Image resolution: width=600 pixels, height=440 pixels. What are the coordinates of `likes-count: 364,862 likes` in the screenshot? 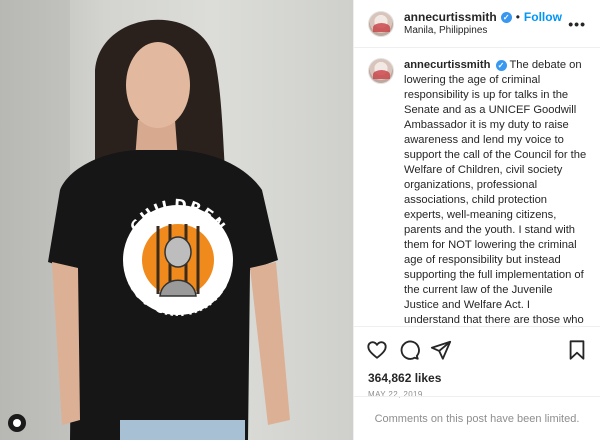 It's located at (477, 374).